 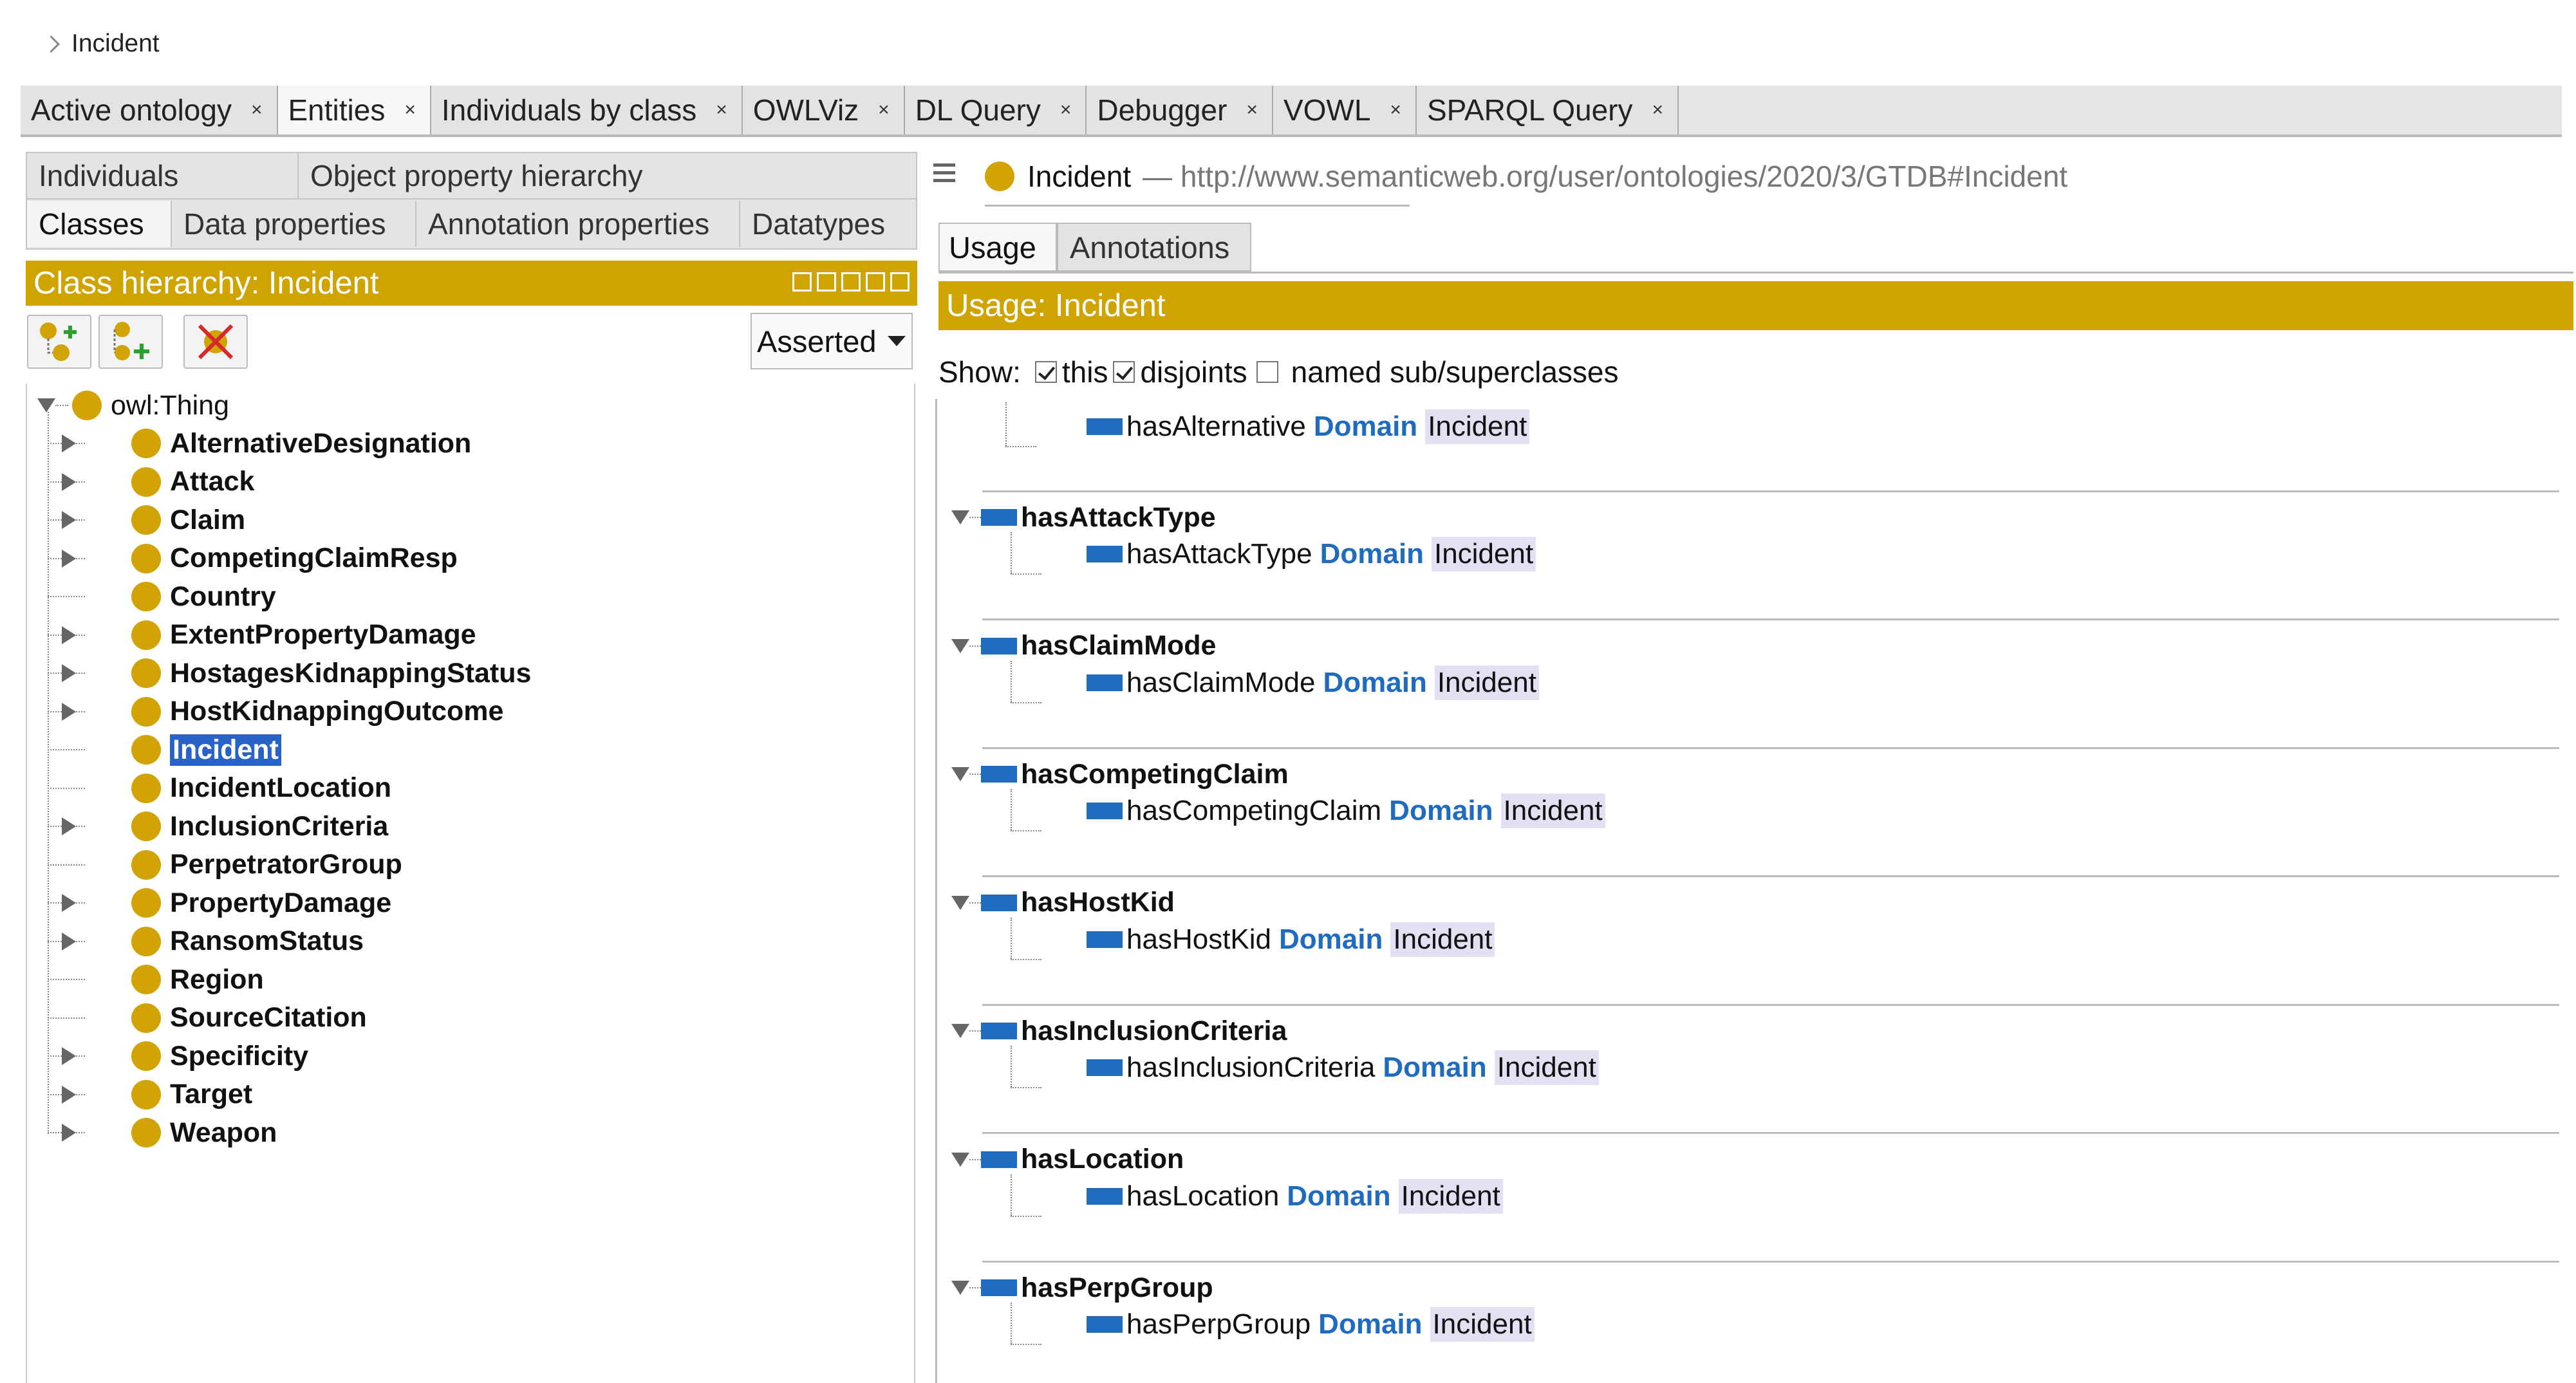 What do you see at coordinates (164, 750) in the screenshot?
I see `tree-item: Incident` at bounding box center [164, 750].